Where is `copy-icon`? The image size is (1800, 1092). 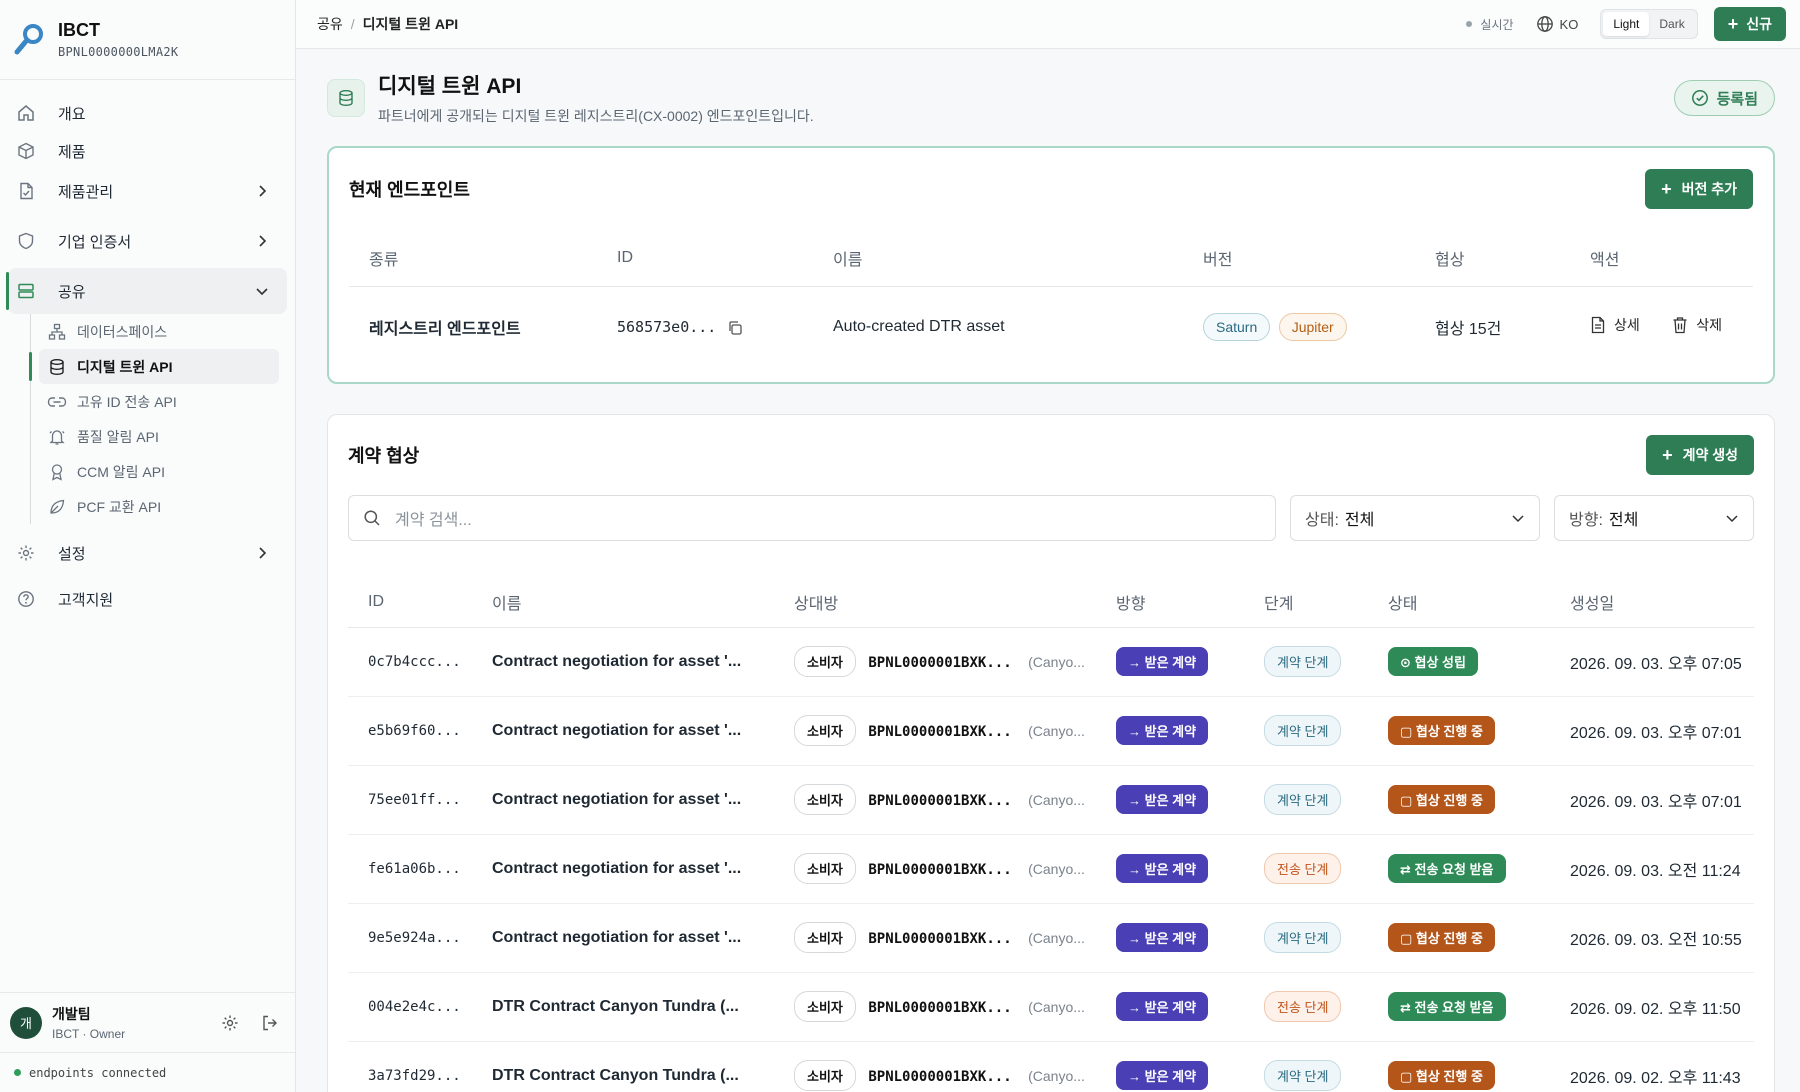 copy-icon is located at coordinates (735, 328).